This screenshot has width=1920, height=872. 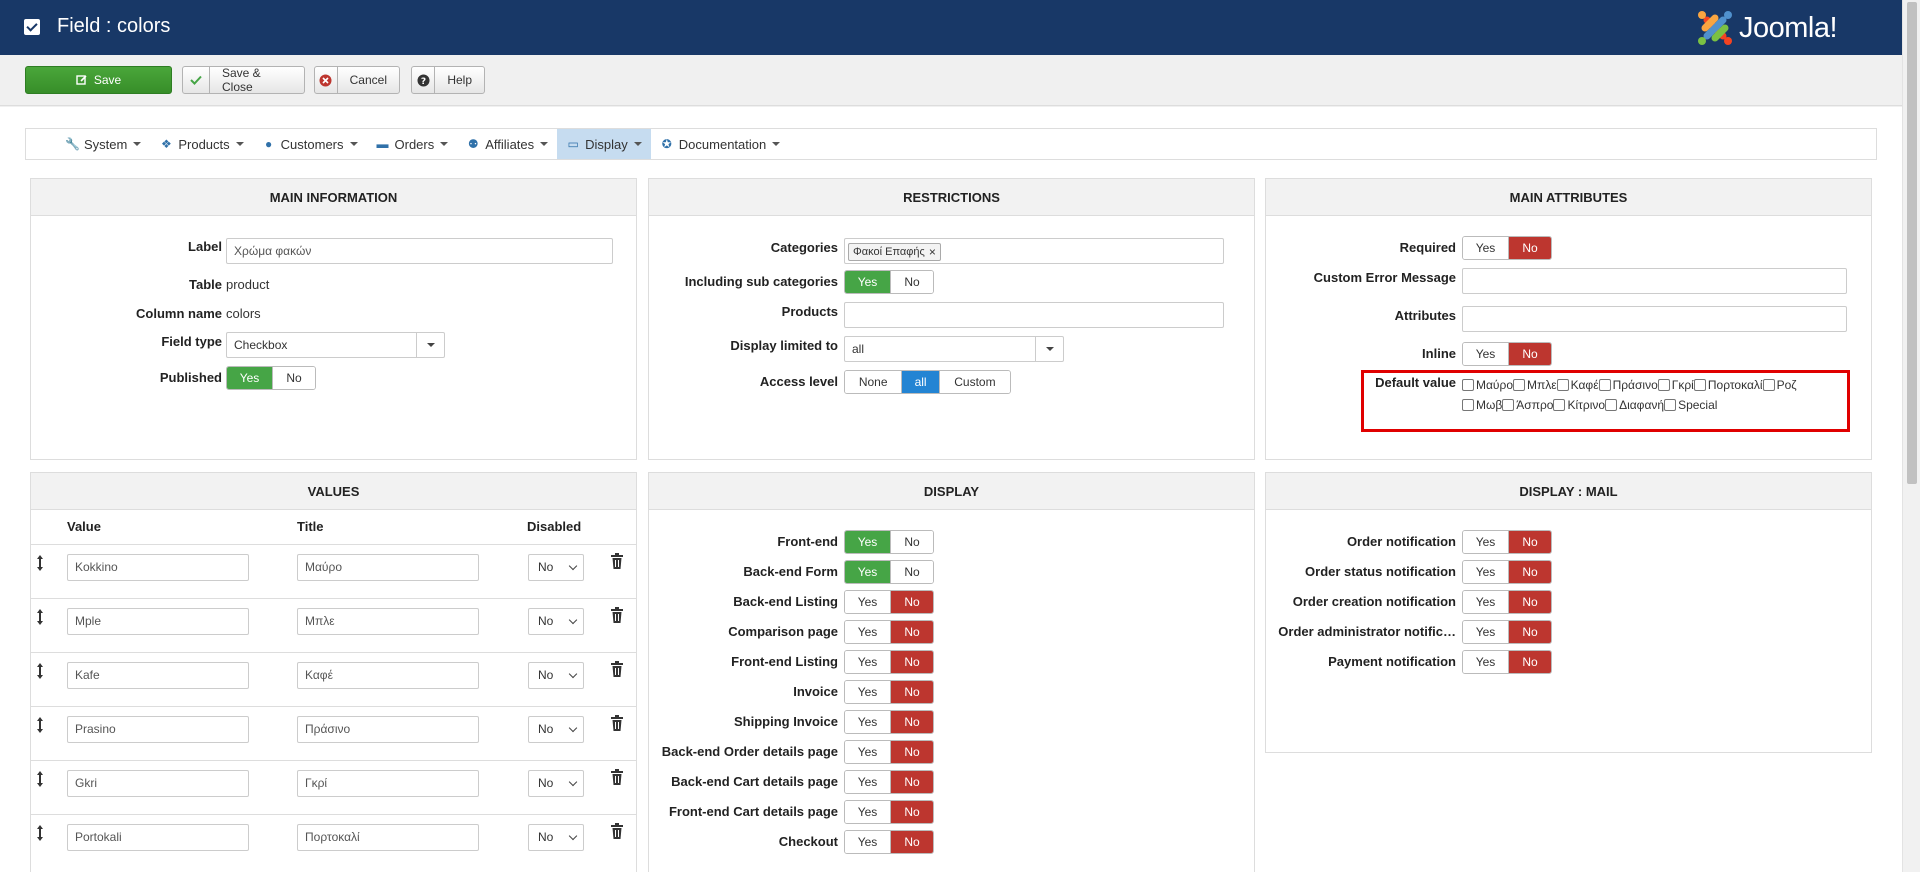 What do you see at coordinates (1779, 385) in the screenshot?
I see `default-option: Ροζ` at bounding box center [1779, 385].